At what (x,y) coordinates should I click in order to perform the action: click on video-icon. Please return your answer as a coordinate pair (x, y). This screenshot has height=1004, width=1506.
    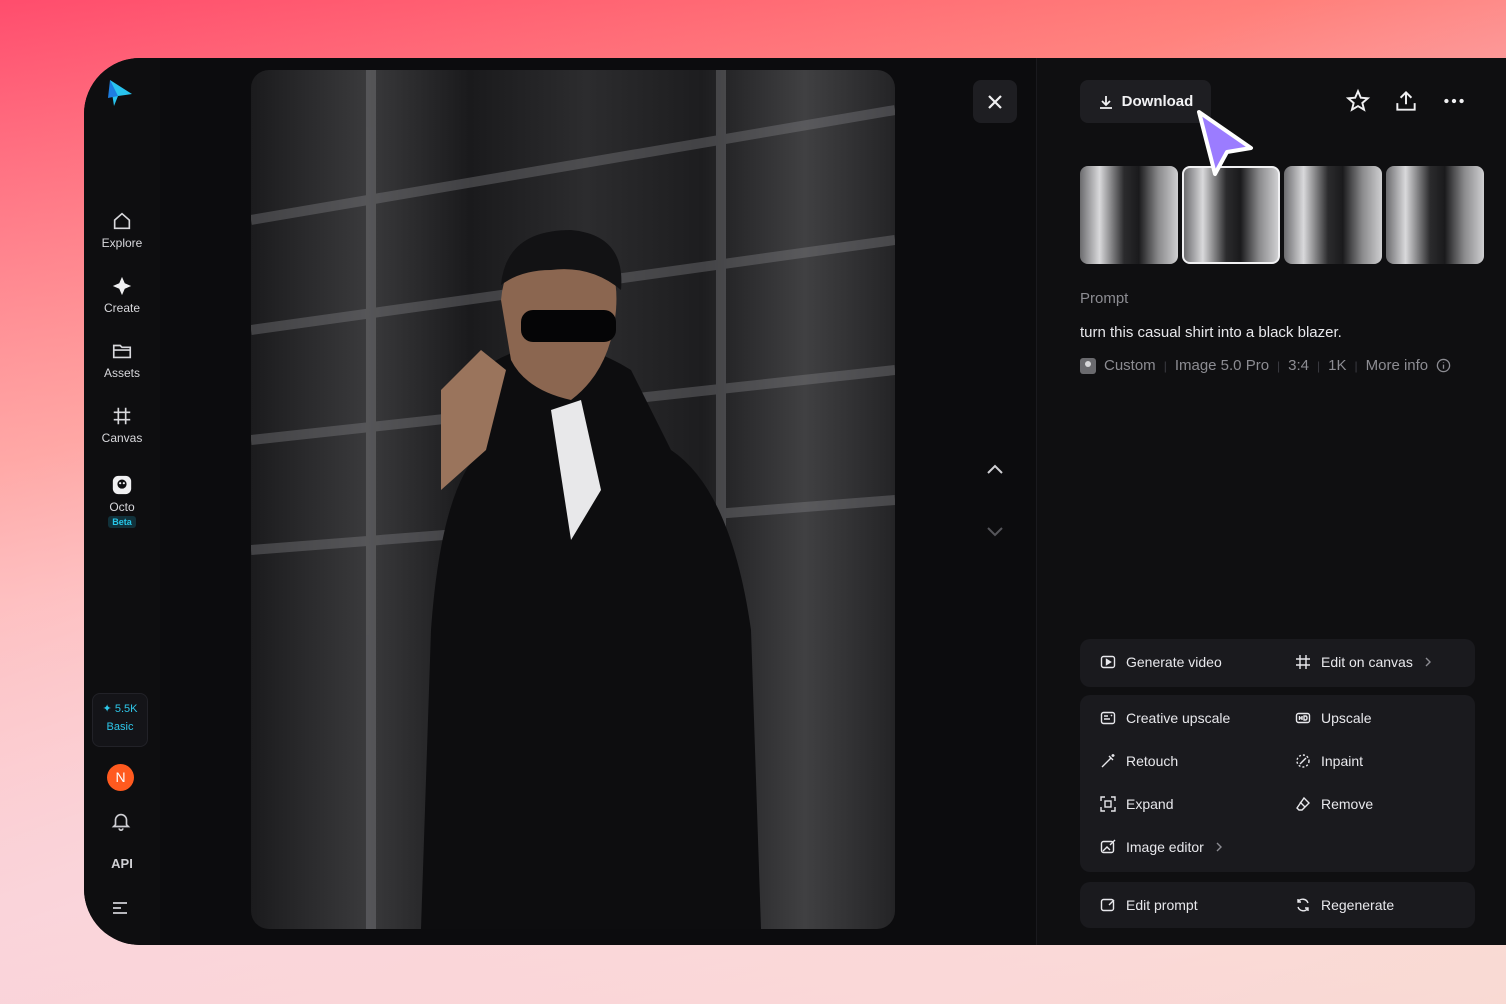
    Looking at the image, I should click on (1108, 662).